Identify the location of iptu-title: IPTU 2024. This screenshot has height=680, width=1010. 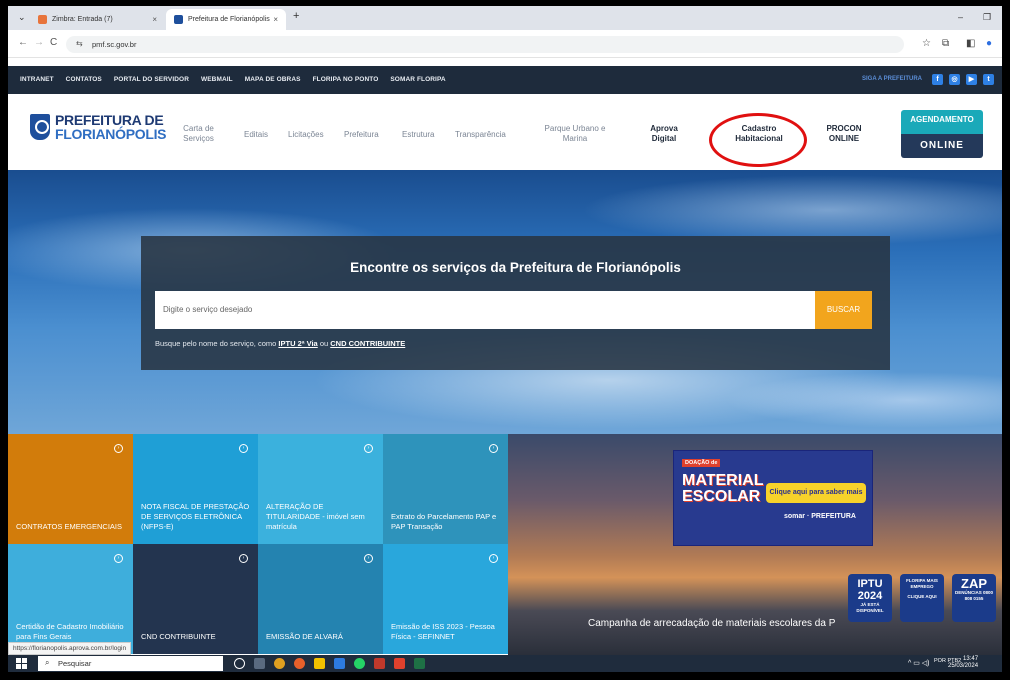
(870, 590).